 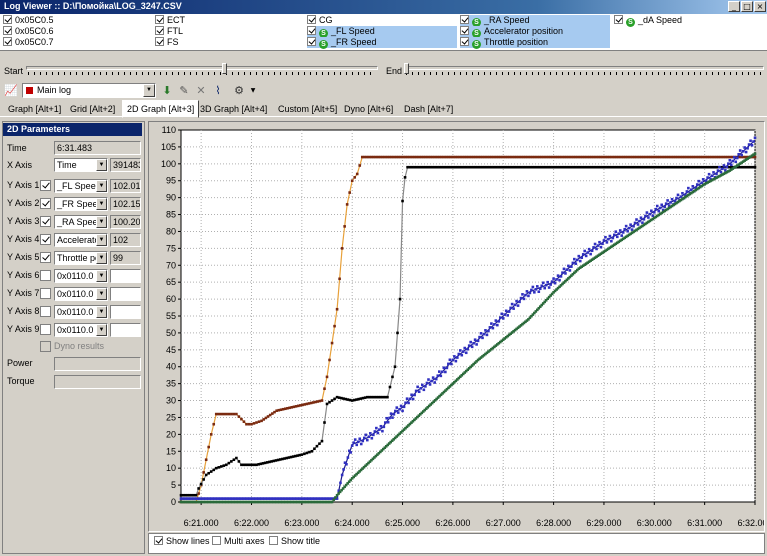 What do you see at coordinates (535, 43) in the screenshot?
I see `channel-item: S Throttle position` at bounding box center [535, 43].